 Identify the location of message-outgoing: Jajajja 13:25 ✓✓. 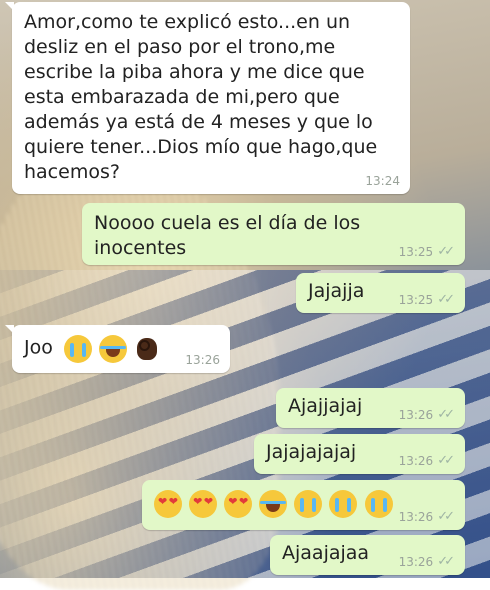
(380, 293).